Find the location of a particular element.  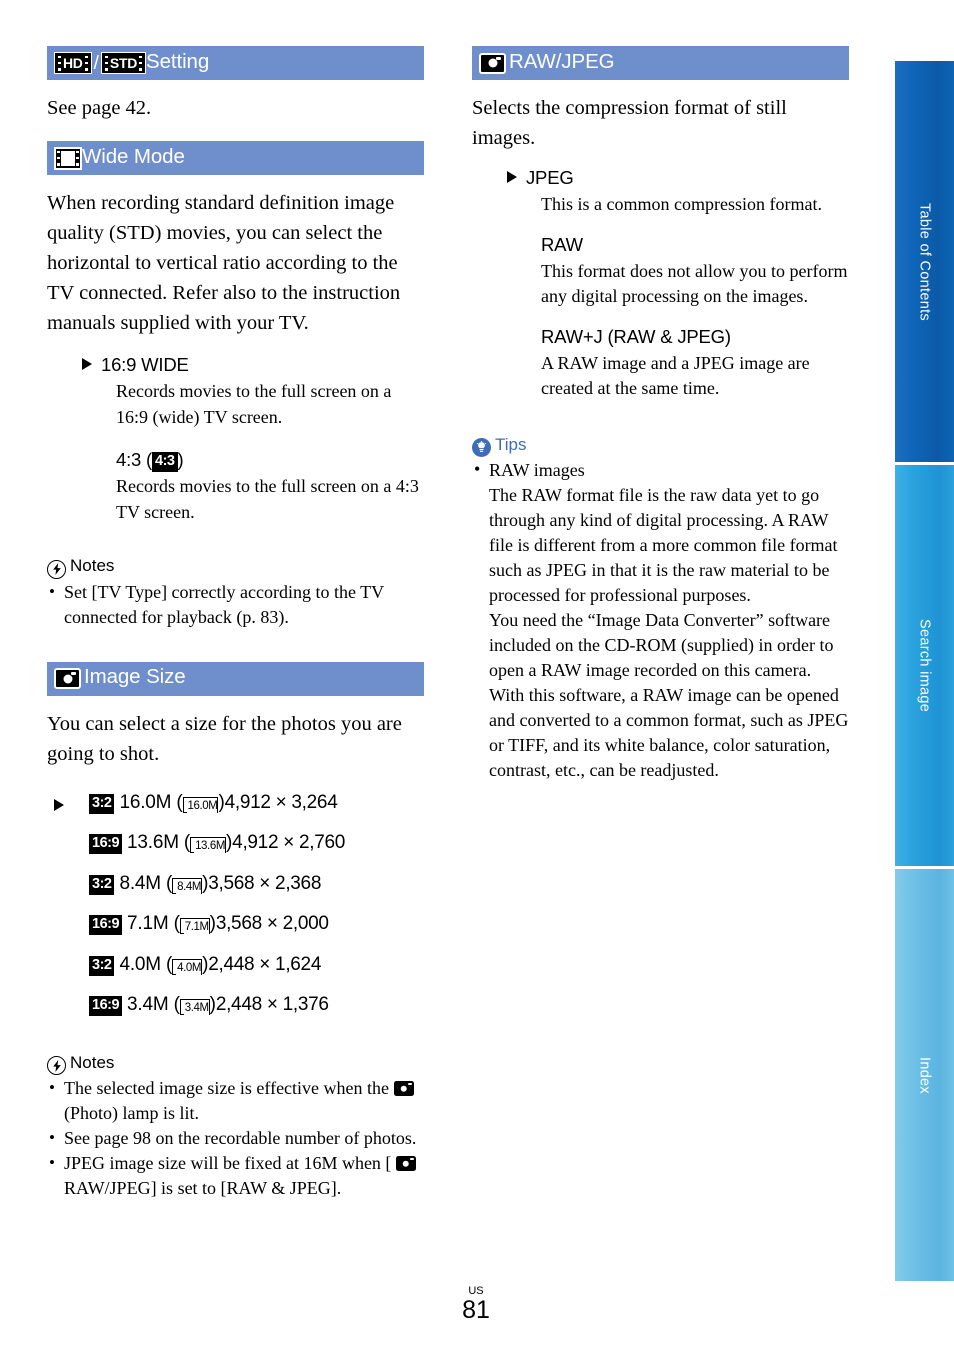

tips-bulb-icon is located at coordinates (481, 447).